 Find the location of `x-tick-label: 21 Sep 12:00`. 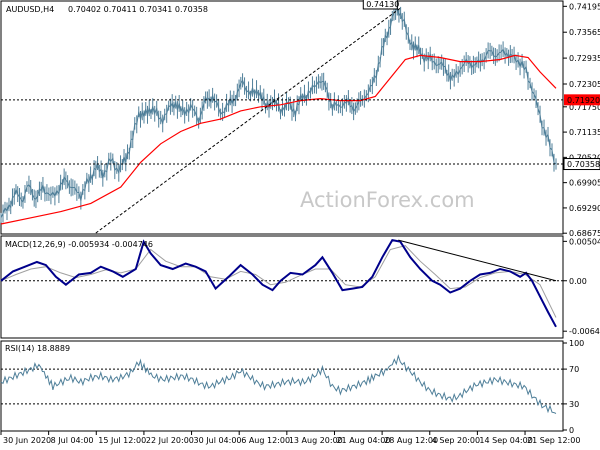

x-tick-label: 21 Sep 12:00 is located at coordinates (553, 440).